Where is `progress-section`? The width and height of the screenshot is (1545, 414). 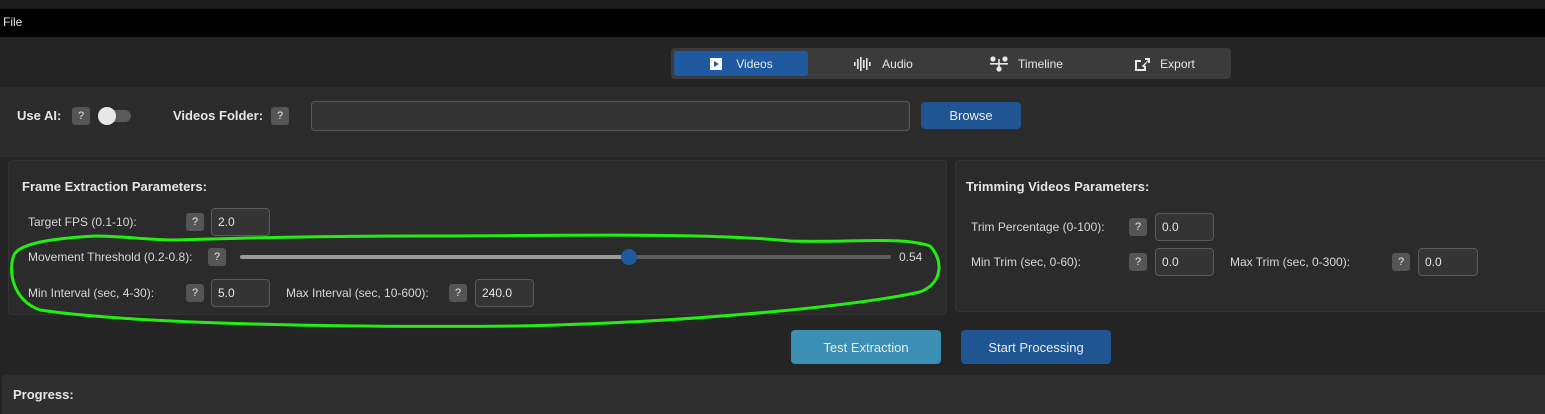
progress-section is located at coordinates (773, 394).